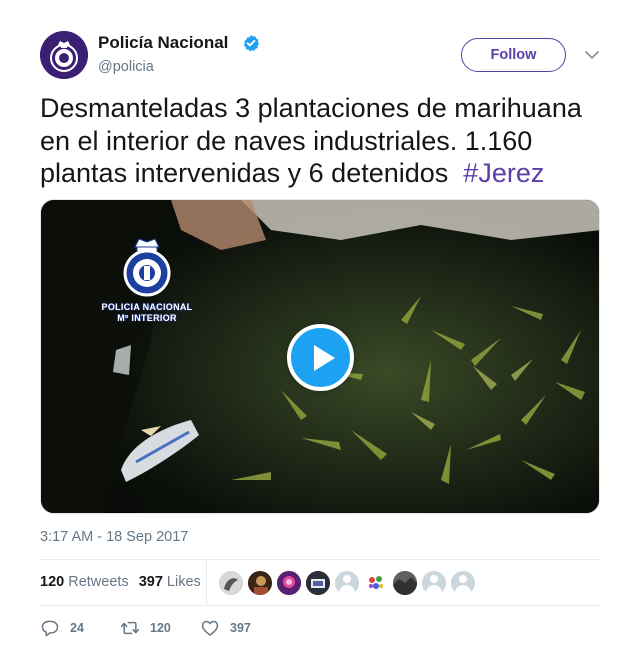 The width and height of the screenshot is (640, 668). I want to click on watermark-line2: Mº INTERIOR, so click(147, 318).